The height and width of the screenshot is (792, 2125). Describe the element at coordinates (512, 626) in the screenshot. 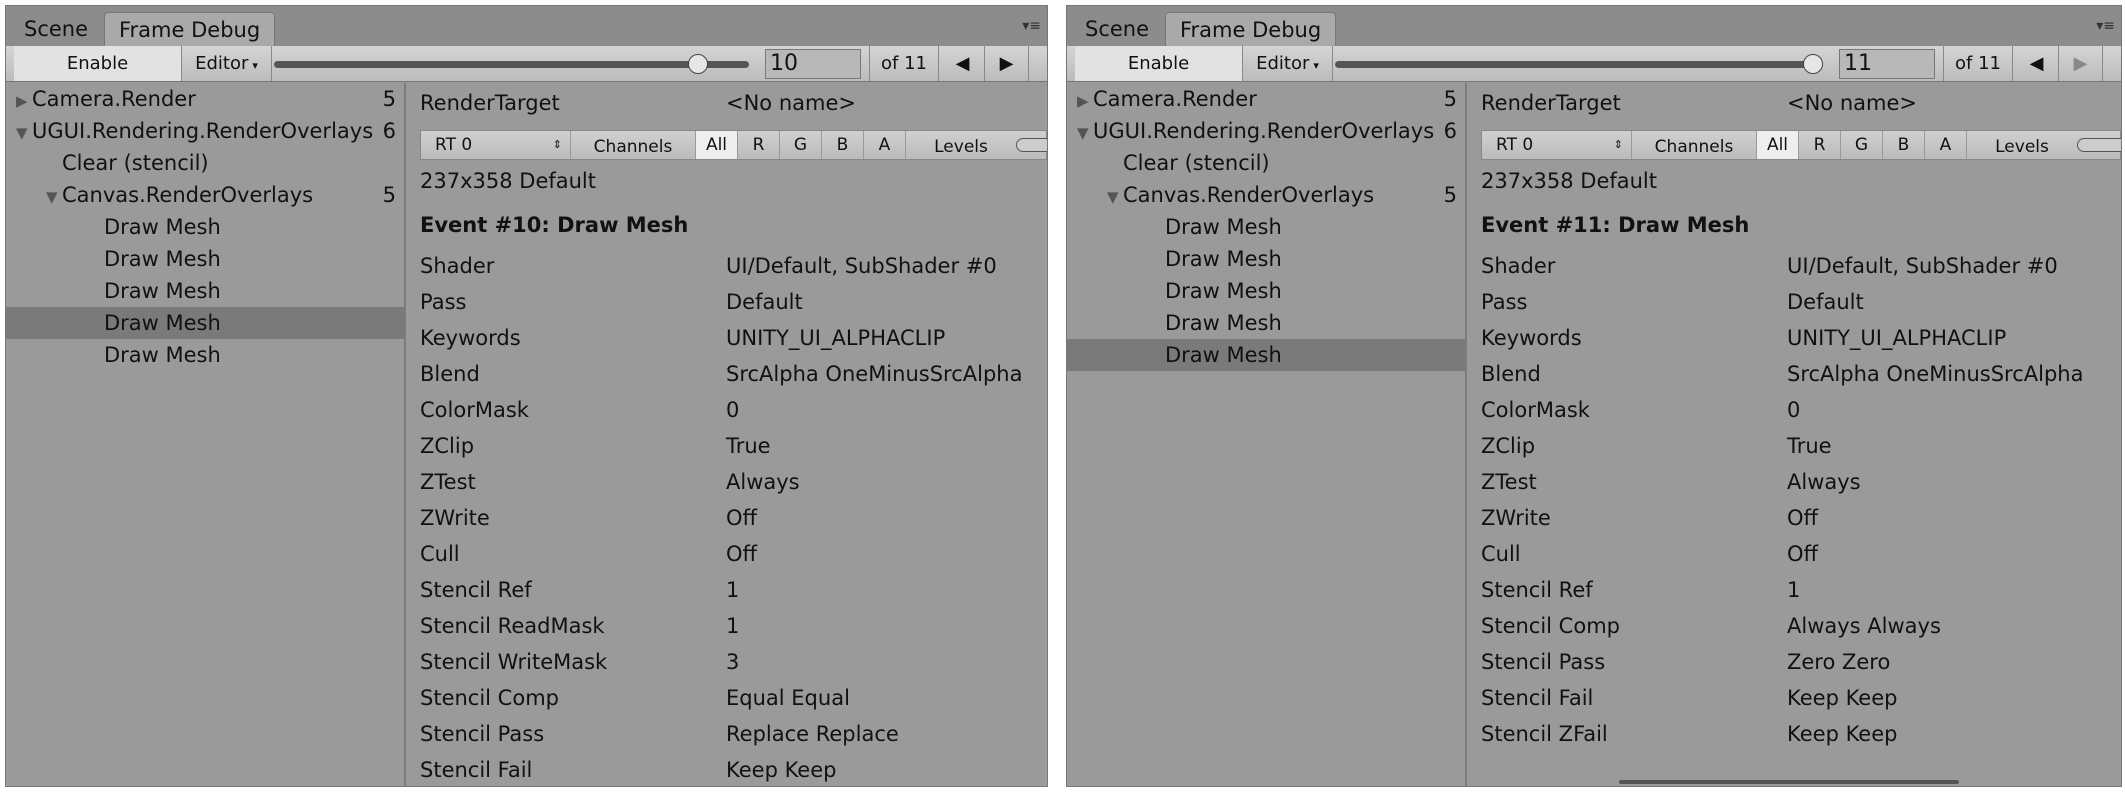

I see `property-label: Stencil ReadMask` at that location.